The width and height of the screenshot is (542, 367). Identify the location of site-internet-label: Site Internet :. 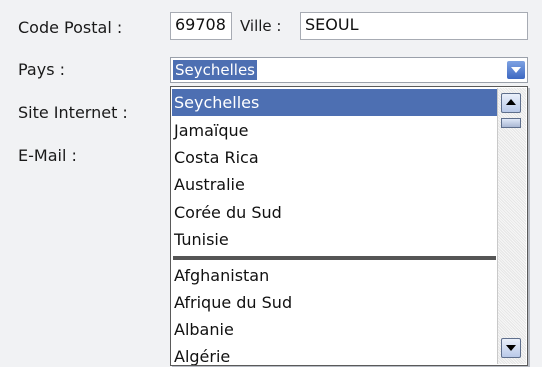
(73, 112).